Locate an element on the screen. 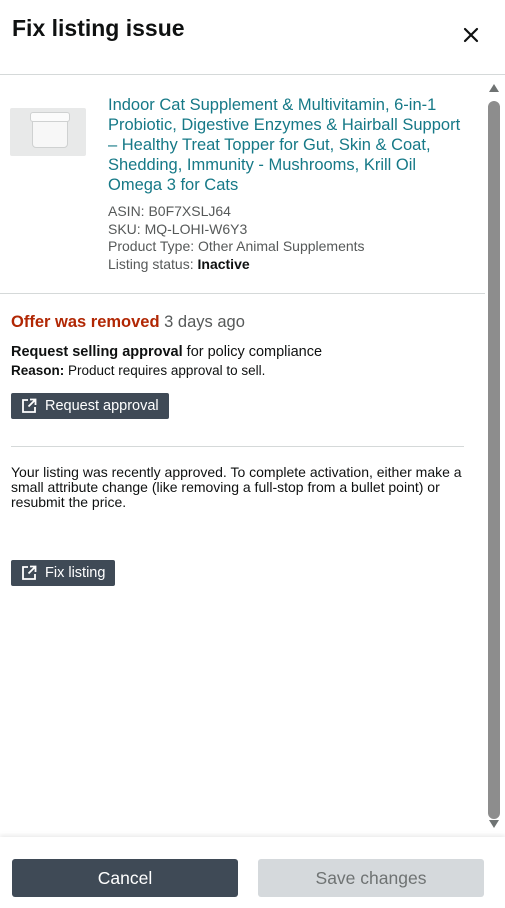 Image resolution: width=505 pixels, height=908 pixels. close-button is located at coordinates (471, 35).